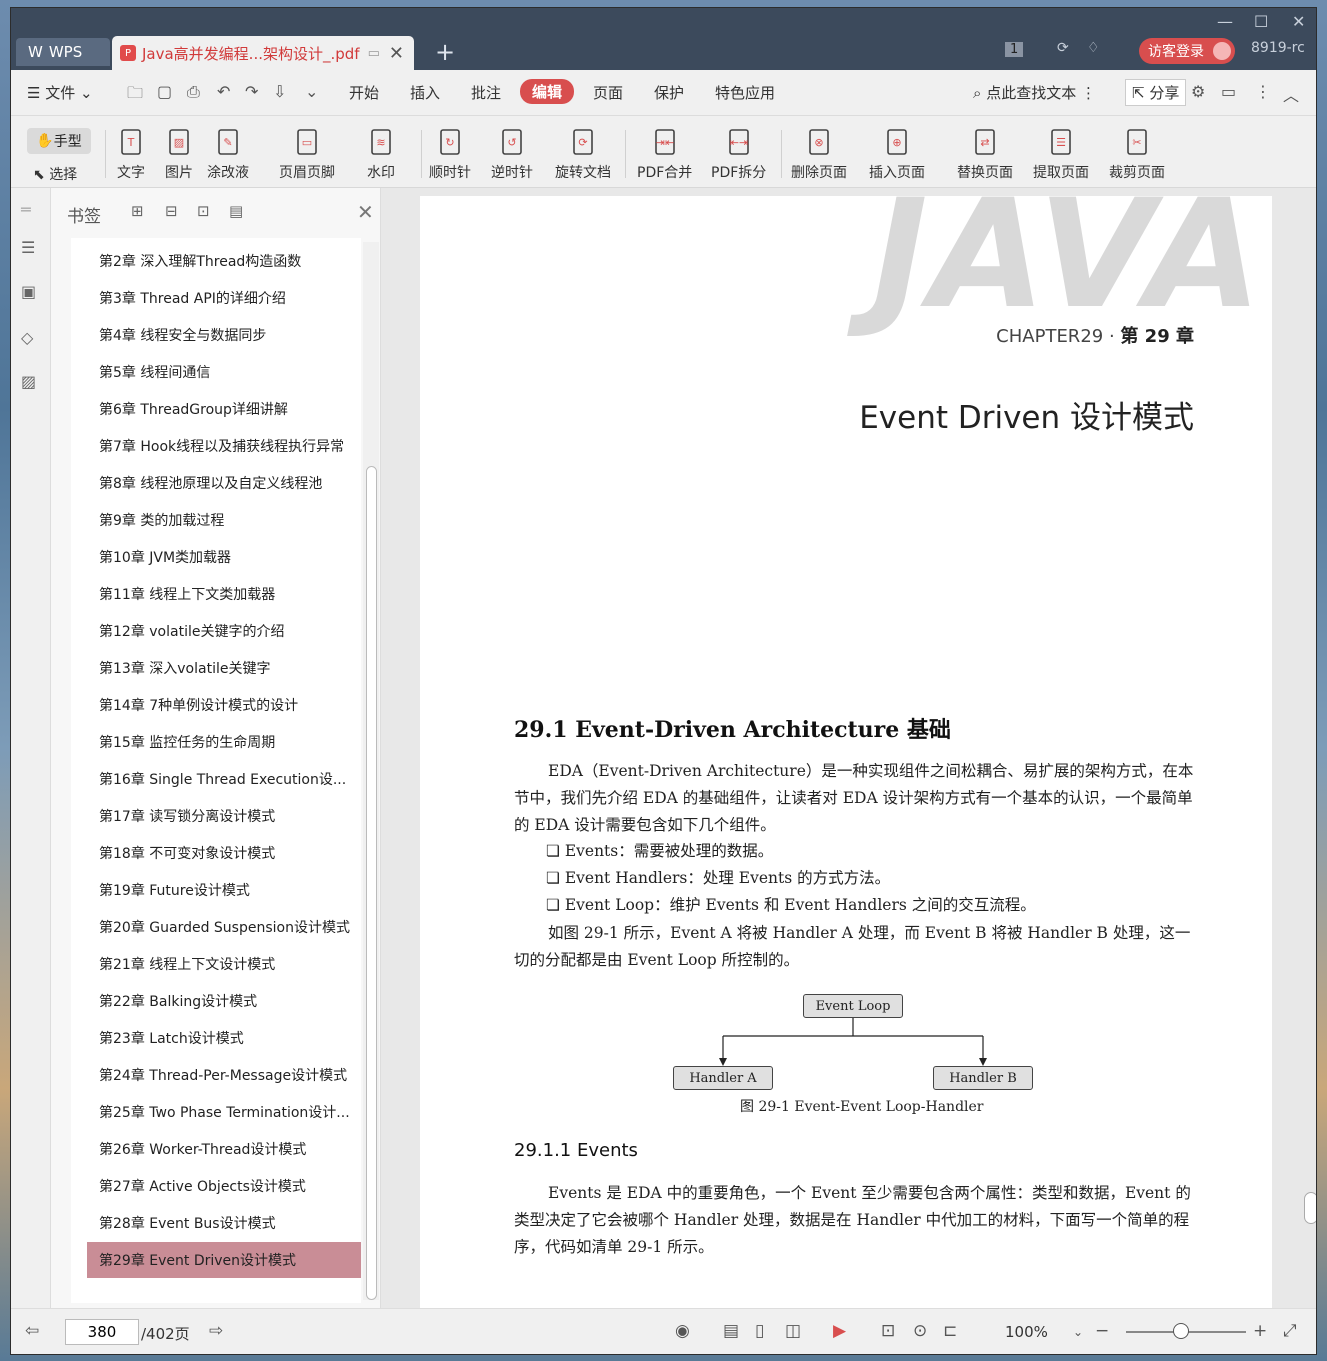 The image size is (1327, 1361). What do you see at coordinates (224, 1186) in the screenshot?
I see `bookmark-item: ▶第27章 Active Objects设计模式` at bounding box center [224, 1186].